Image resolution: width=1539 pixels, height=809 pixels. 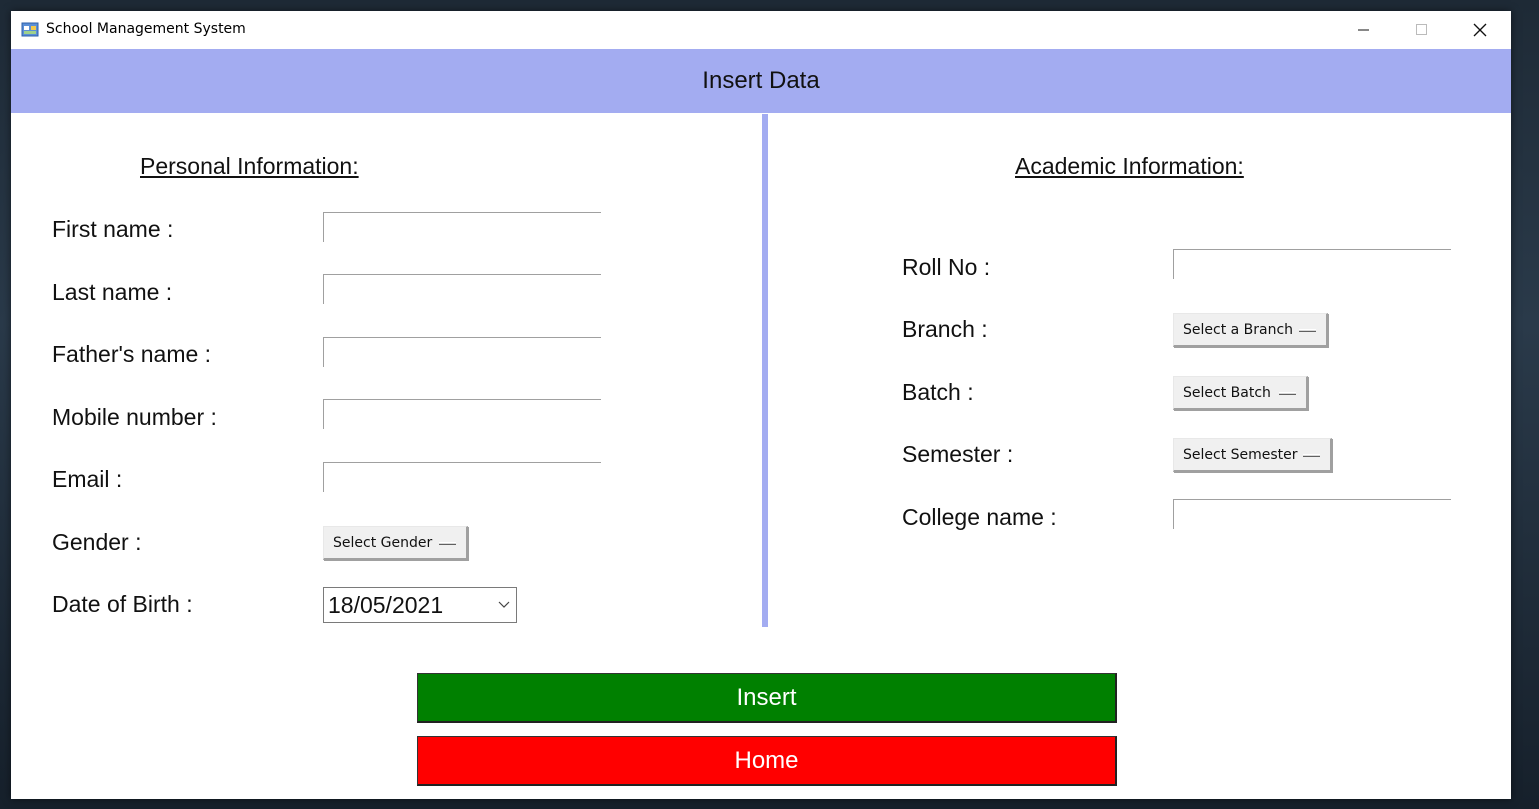 What do you see at coordinates (122, 604) in the screenshot?
I see `dob-label: Date of Birth :` at bounding box center [122, 604].